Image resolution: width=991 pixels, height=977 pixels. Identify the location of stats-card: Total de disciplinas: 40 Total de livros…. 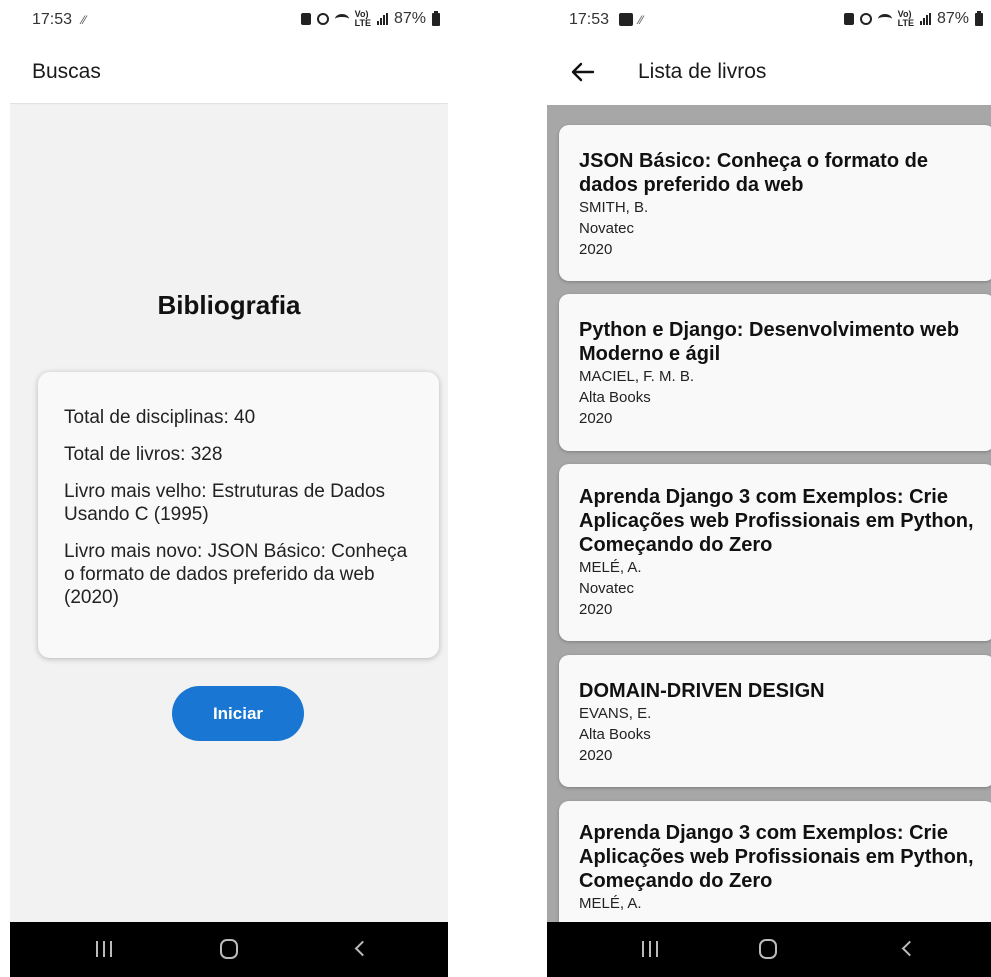
(238, 515).